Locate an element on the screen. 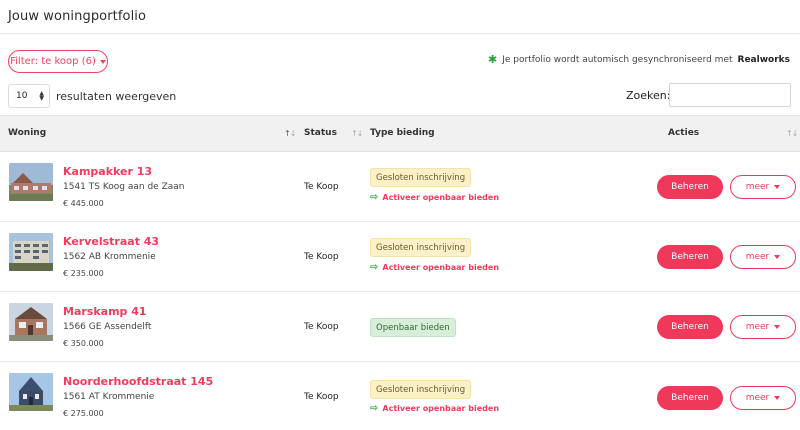  page-length-label: resultaten weergeven is located at coordinates (116, 96).